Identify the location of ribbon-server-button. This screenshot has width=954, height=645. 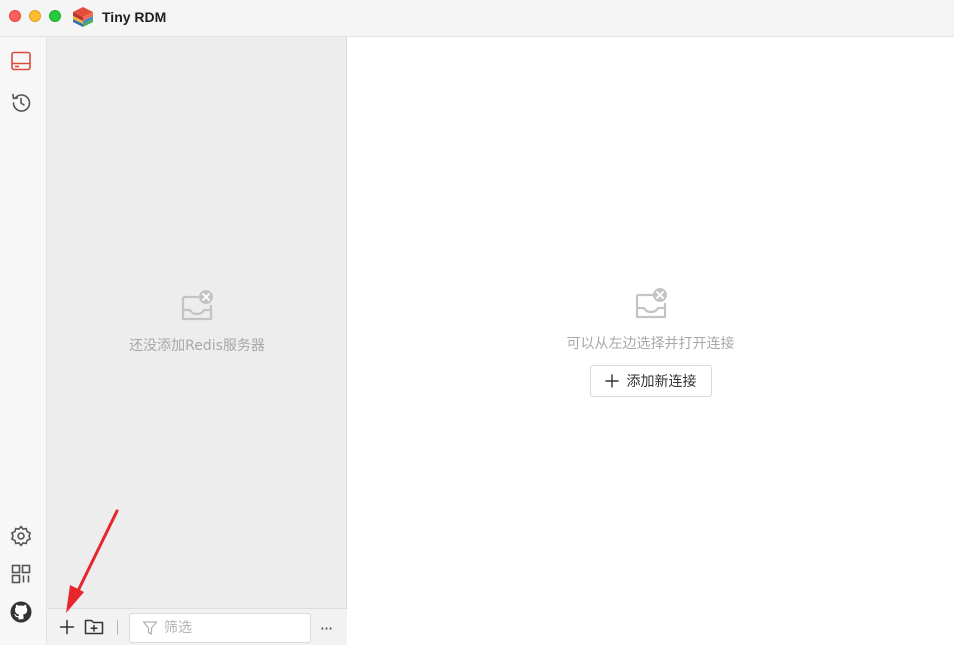
(21, 61).